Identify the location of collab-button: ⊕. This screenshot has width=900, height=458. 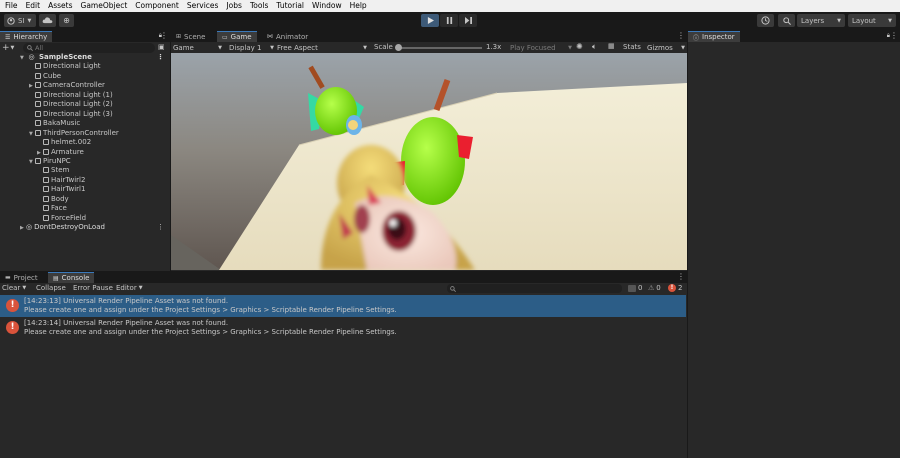
(66, 20).